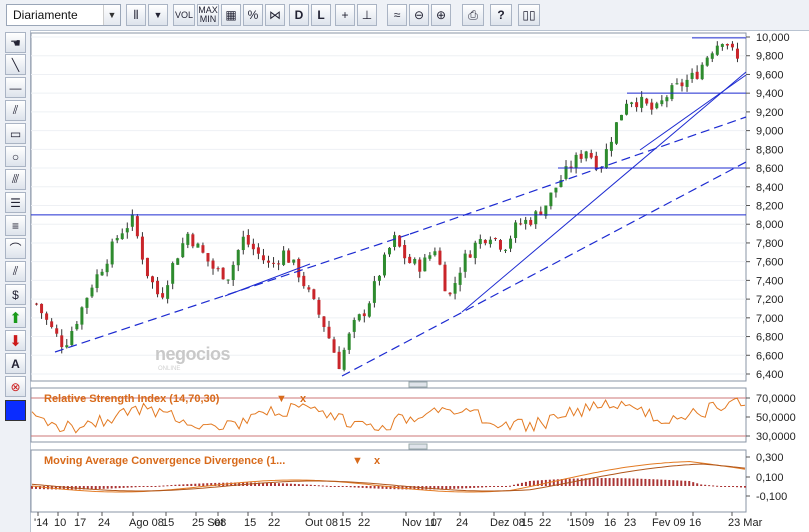 The height and width of the screenshot is (532, 809). What do you see at coordinates (184, 15) in the screenshot?
I see `volume-button: VOL` at bounding box center [184, 15].